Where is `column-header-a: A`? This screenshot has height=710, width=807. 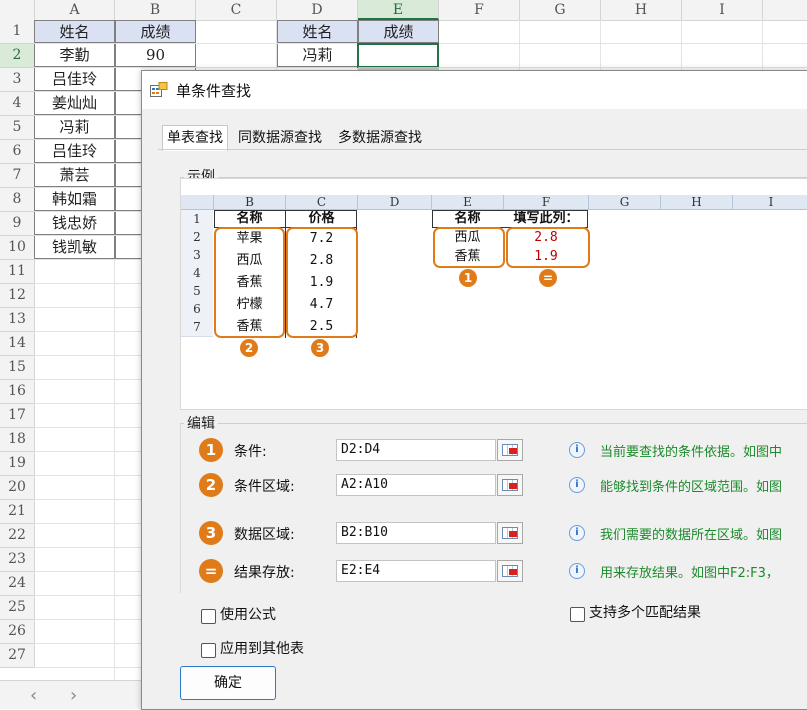
column-header-a: A is located at coordinates (75, 10).